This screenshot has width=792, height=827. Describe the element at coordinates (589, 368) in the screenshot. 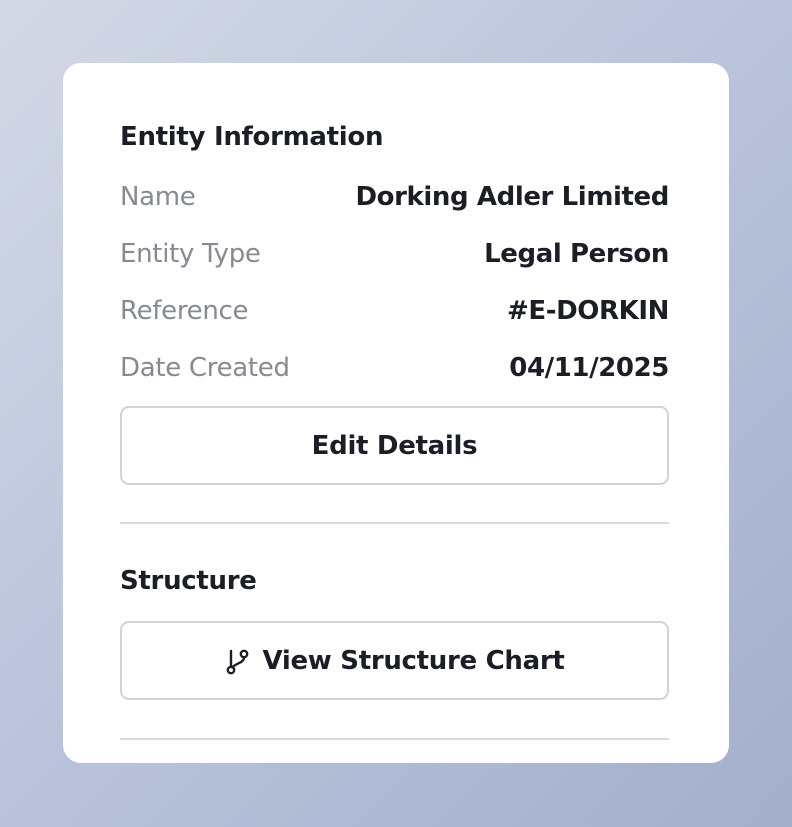

I see `field-value: 04/11/2025` at that location.